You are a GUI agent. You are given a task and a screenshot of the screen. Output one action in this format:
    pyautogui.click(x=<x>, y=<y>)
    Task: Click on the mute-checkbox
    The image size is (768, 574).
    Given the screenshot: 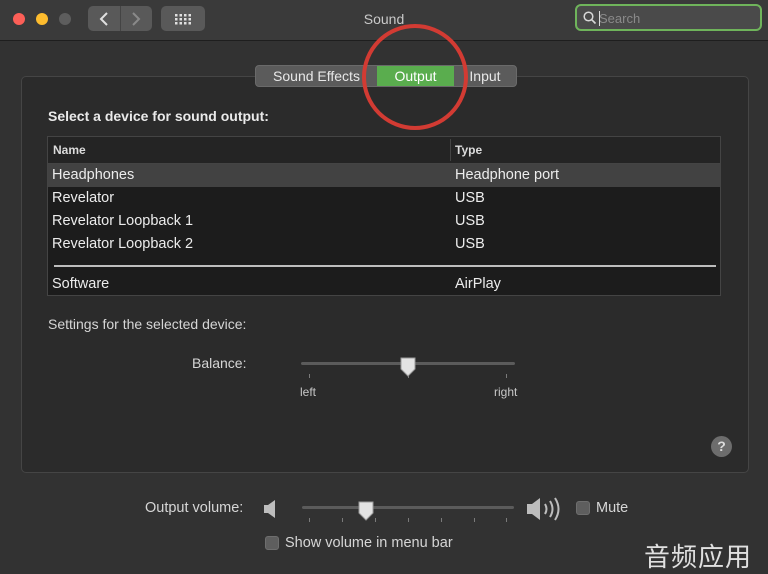 What is the action you would take?
    pyautogui.click(x=583, y=508)
    